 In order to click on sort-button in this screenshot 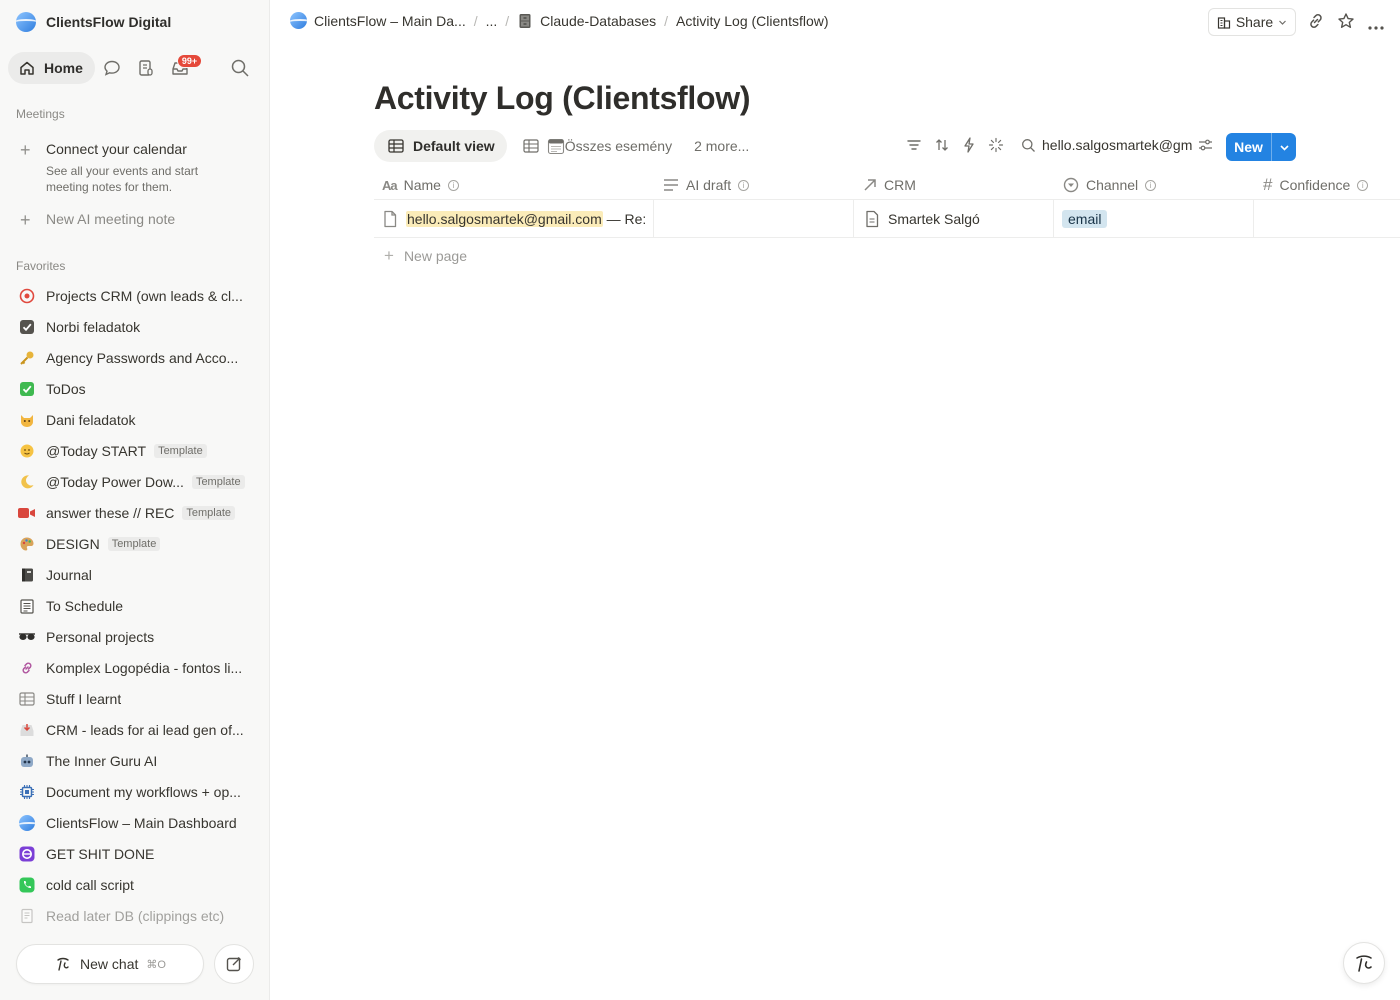, I will do `click(942, 146)`.